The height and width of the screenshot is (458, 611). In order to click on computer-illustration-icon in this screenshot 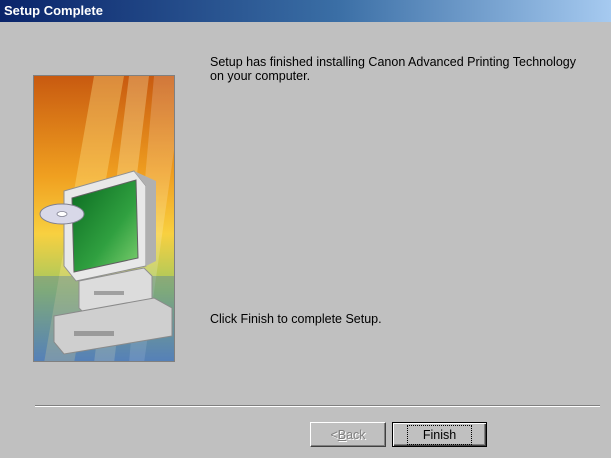, I will do `click(104, 218)`.